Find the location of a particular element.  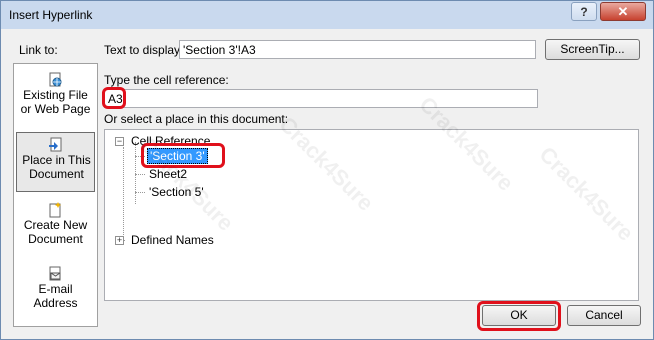

existing-file-line1: Existing File is located at coordinates (55, 95).